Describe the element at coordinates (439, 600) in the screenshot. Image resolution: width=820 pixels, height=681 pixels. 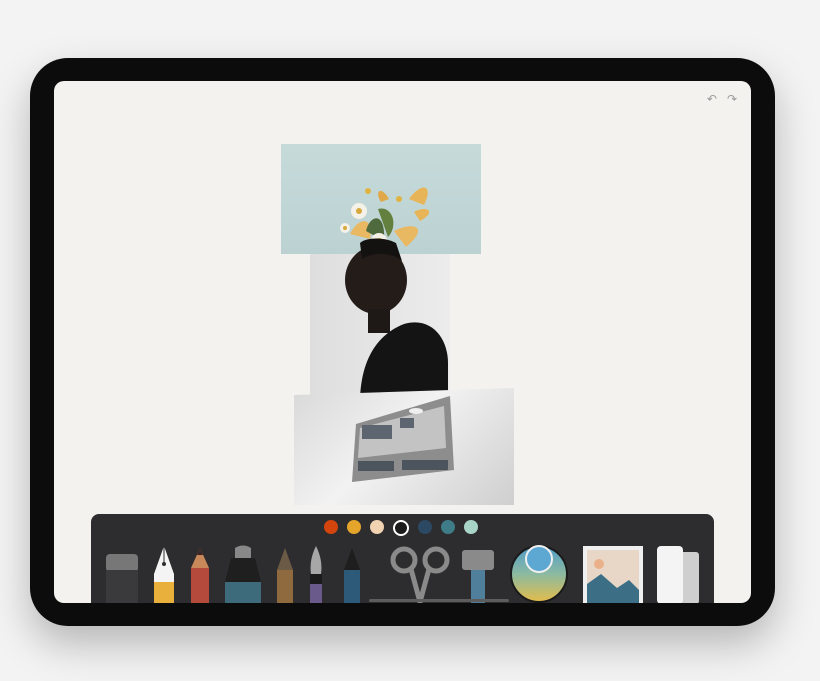
I see `home-indicator` at that location.